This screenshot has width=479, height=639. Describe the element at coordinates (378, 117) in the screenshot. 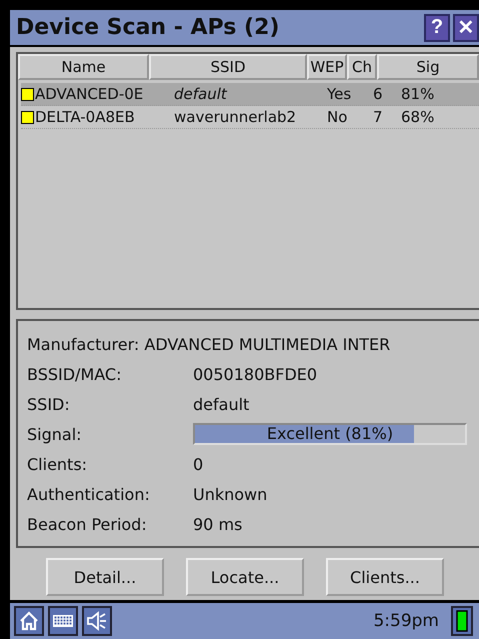

I see `table-cell-text: 7` at that location.